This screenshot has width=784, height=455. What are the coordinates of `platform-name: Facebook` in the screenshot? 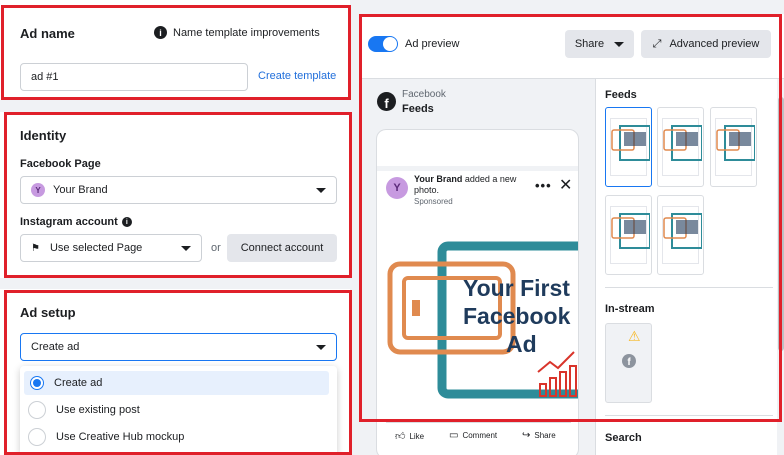 It's located at (424, 94).